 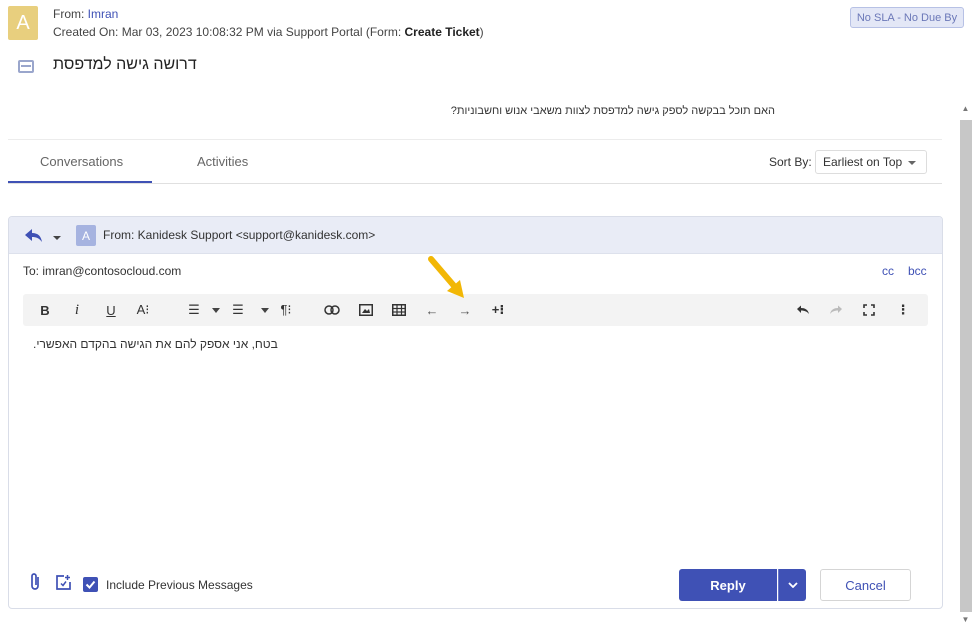 What do you see at coordinates (26, 66) in the screenshot?
I see `ticket-icon` at bounding box center [26, 66].